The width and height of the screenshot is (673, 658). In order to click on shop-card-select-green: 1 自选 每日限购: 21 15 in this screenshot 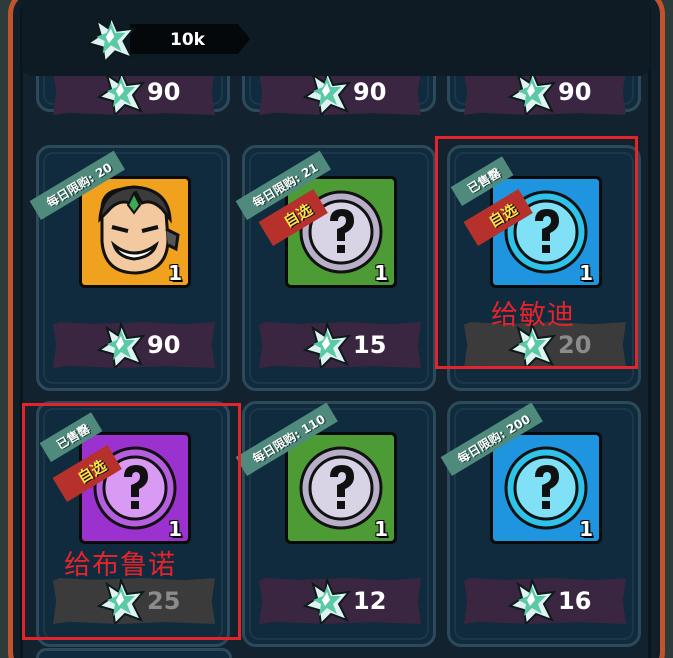, I will do `click(335, 268)`.